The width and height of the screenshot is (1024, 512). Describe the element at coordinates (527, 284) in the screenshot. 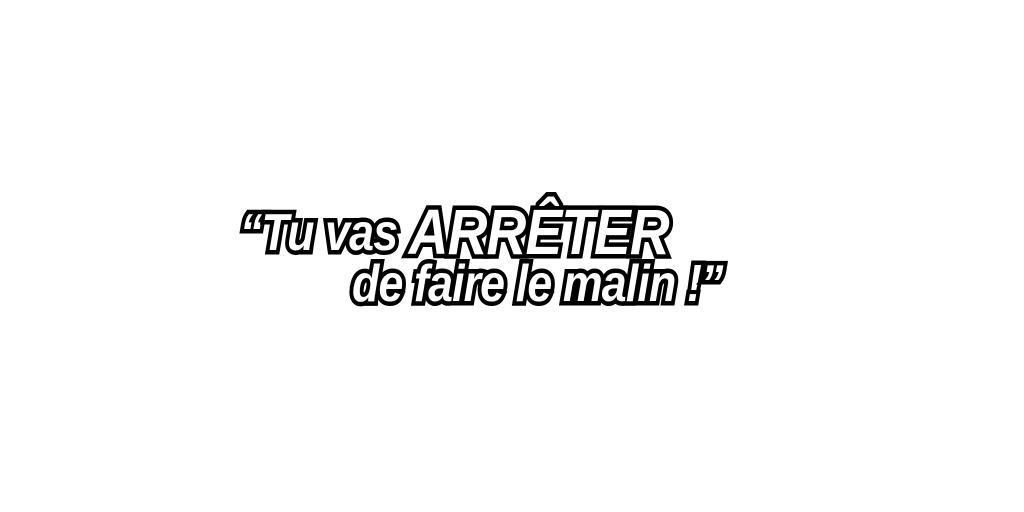

I see `quote-line-2-text: de faire le malin !` at that location.